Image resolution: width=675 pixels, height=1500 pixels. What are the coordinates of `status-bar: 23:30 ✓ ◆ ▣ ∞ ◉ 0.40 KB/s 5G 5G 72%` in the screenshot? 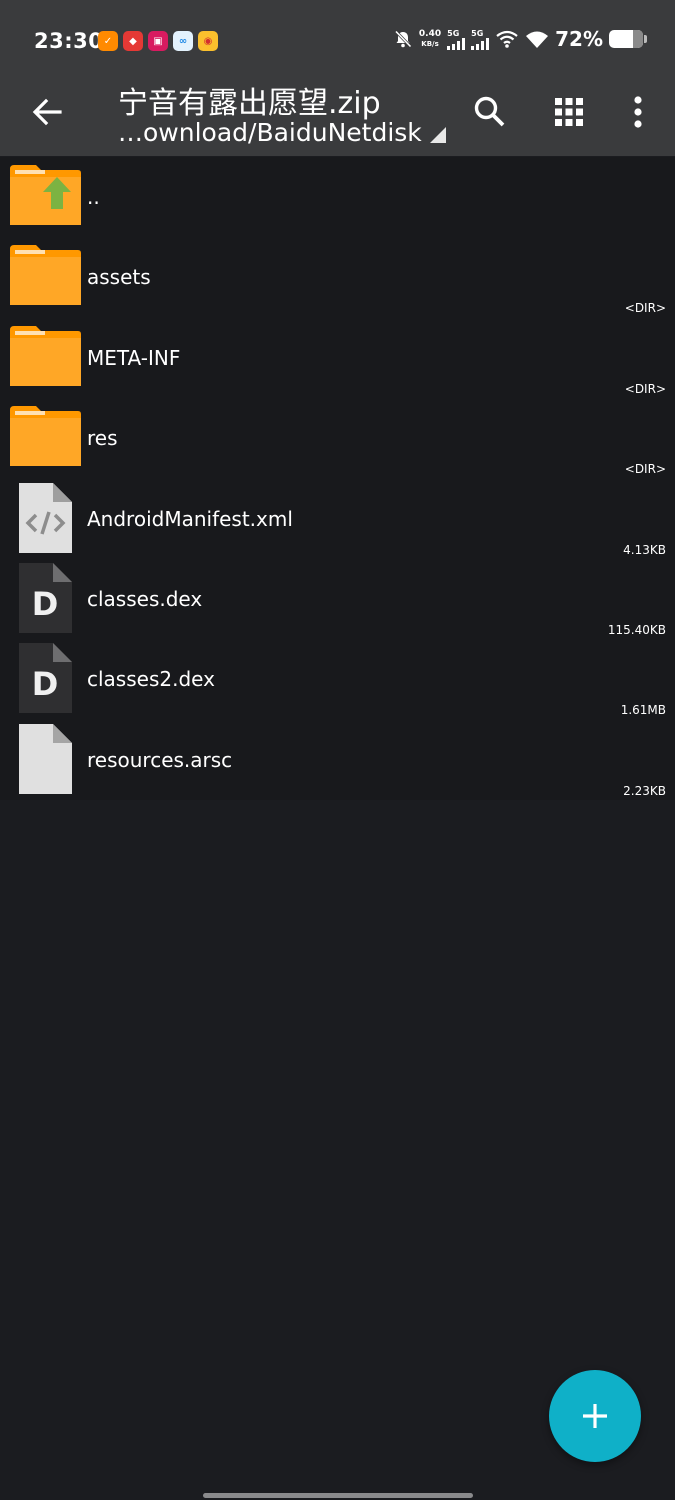 It's located at (337, 40).